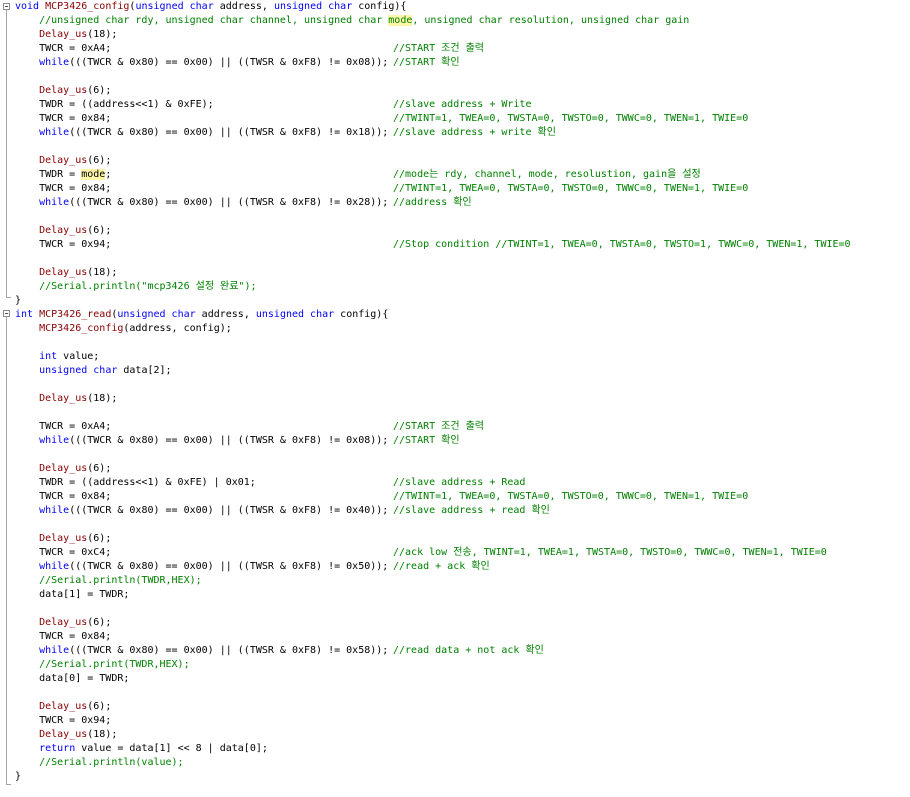 The width and height of the screenshot is (910, 797). What do you see at coordinates (114, 104) in the screenshot?
I see `code-token: TWDR = ((address<<1) & 0xFE);` at bounding box center [114, 104].